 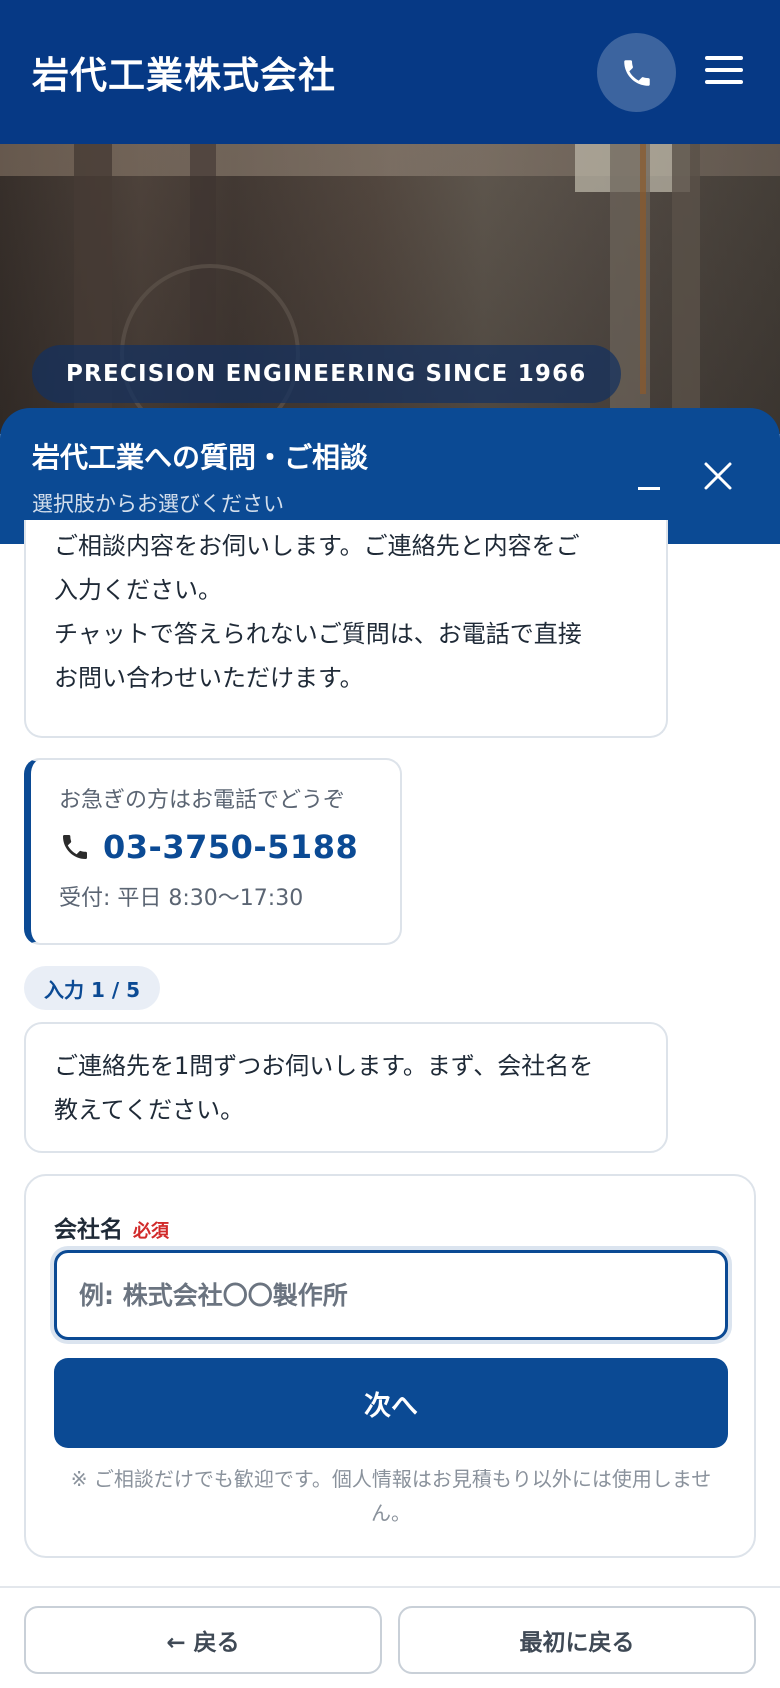 I want to click on minimize-icon, so click(x=649, y=488).